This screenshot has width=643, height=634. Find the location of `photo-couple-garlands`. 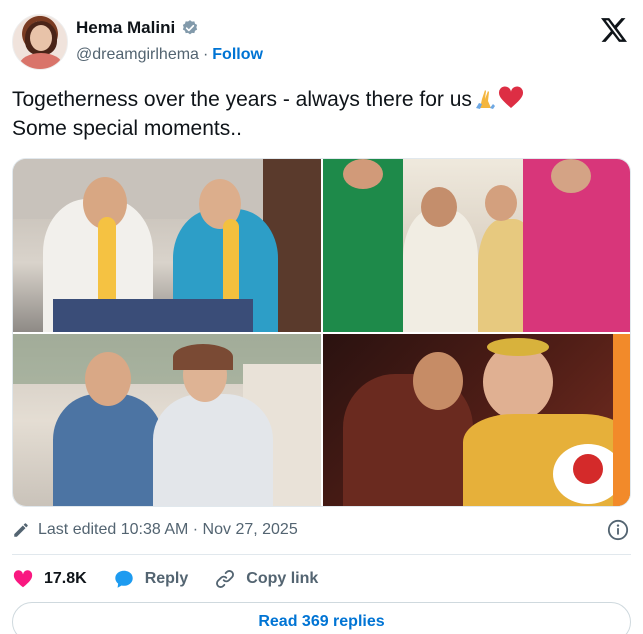

photo-couple-garlands is located at coordinates (167, 245).